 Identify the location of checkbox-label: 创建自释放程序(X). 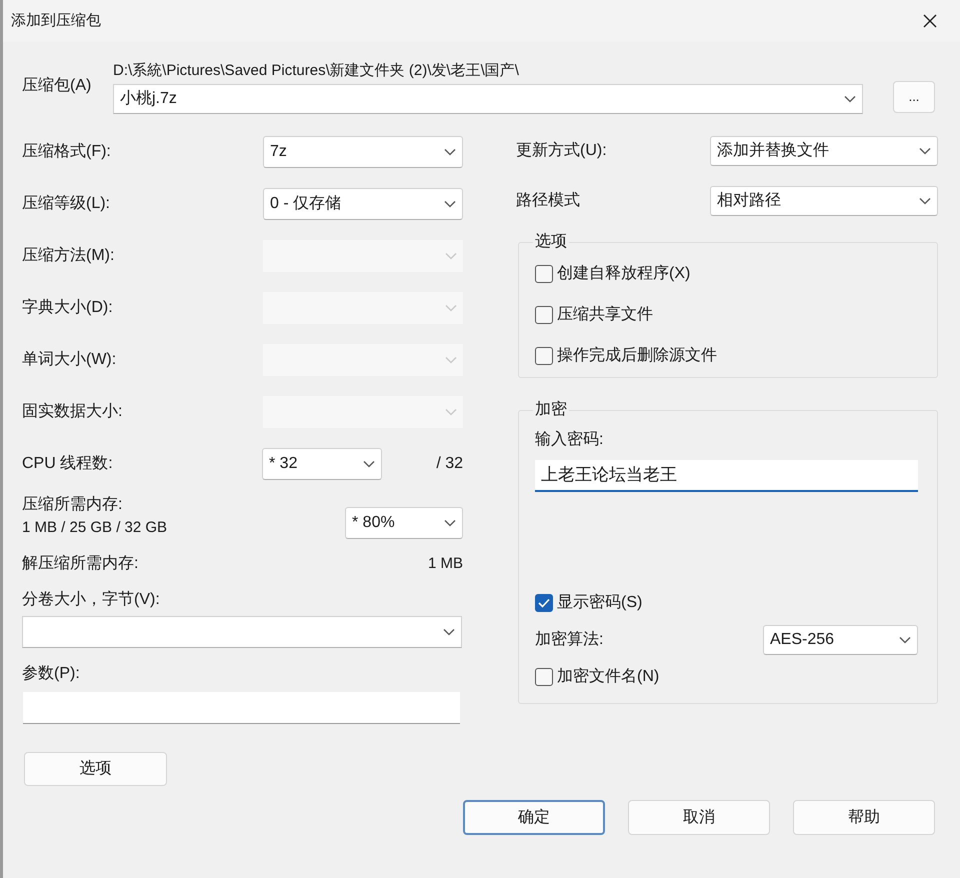
(623, 274).